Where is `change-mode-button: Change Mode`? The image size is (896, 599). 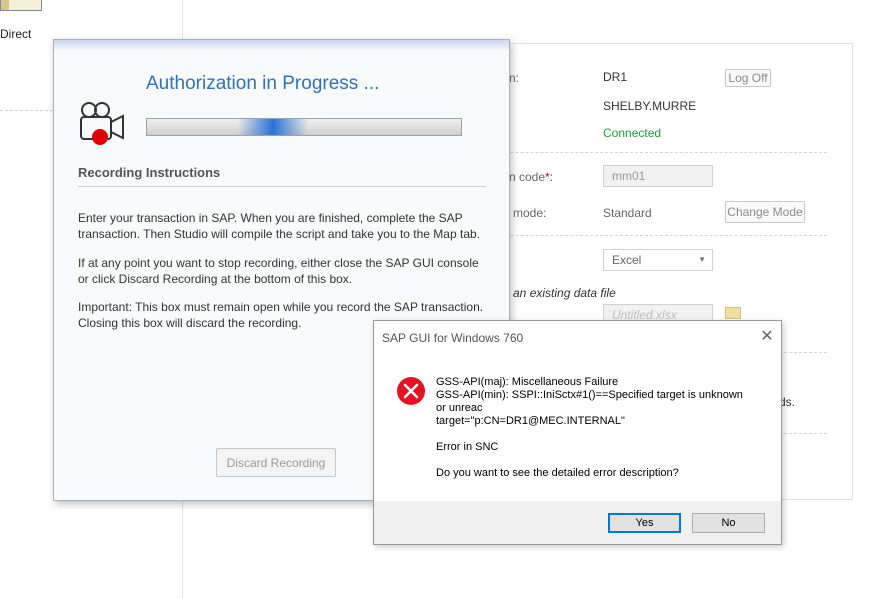 change-mode-button: Change Mode is located at coordinates (765, 212).